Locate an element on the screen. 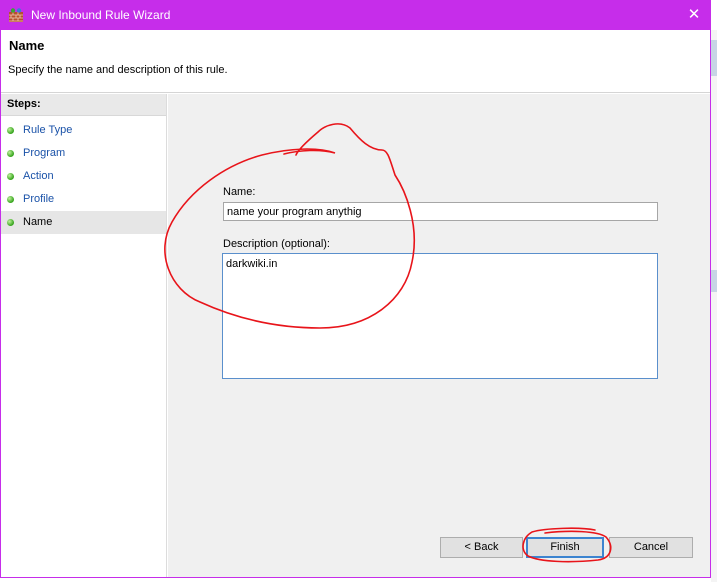 The width and height of the screenshot is (717, 582). close-button: ✕ is located at coordinates (694, 15).